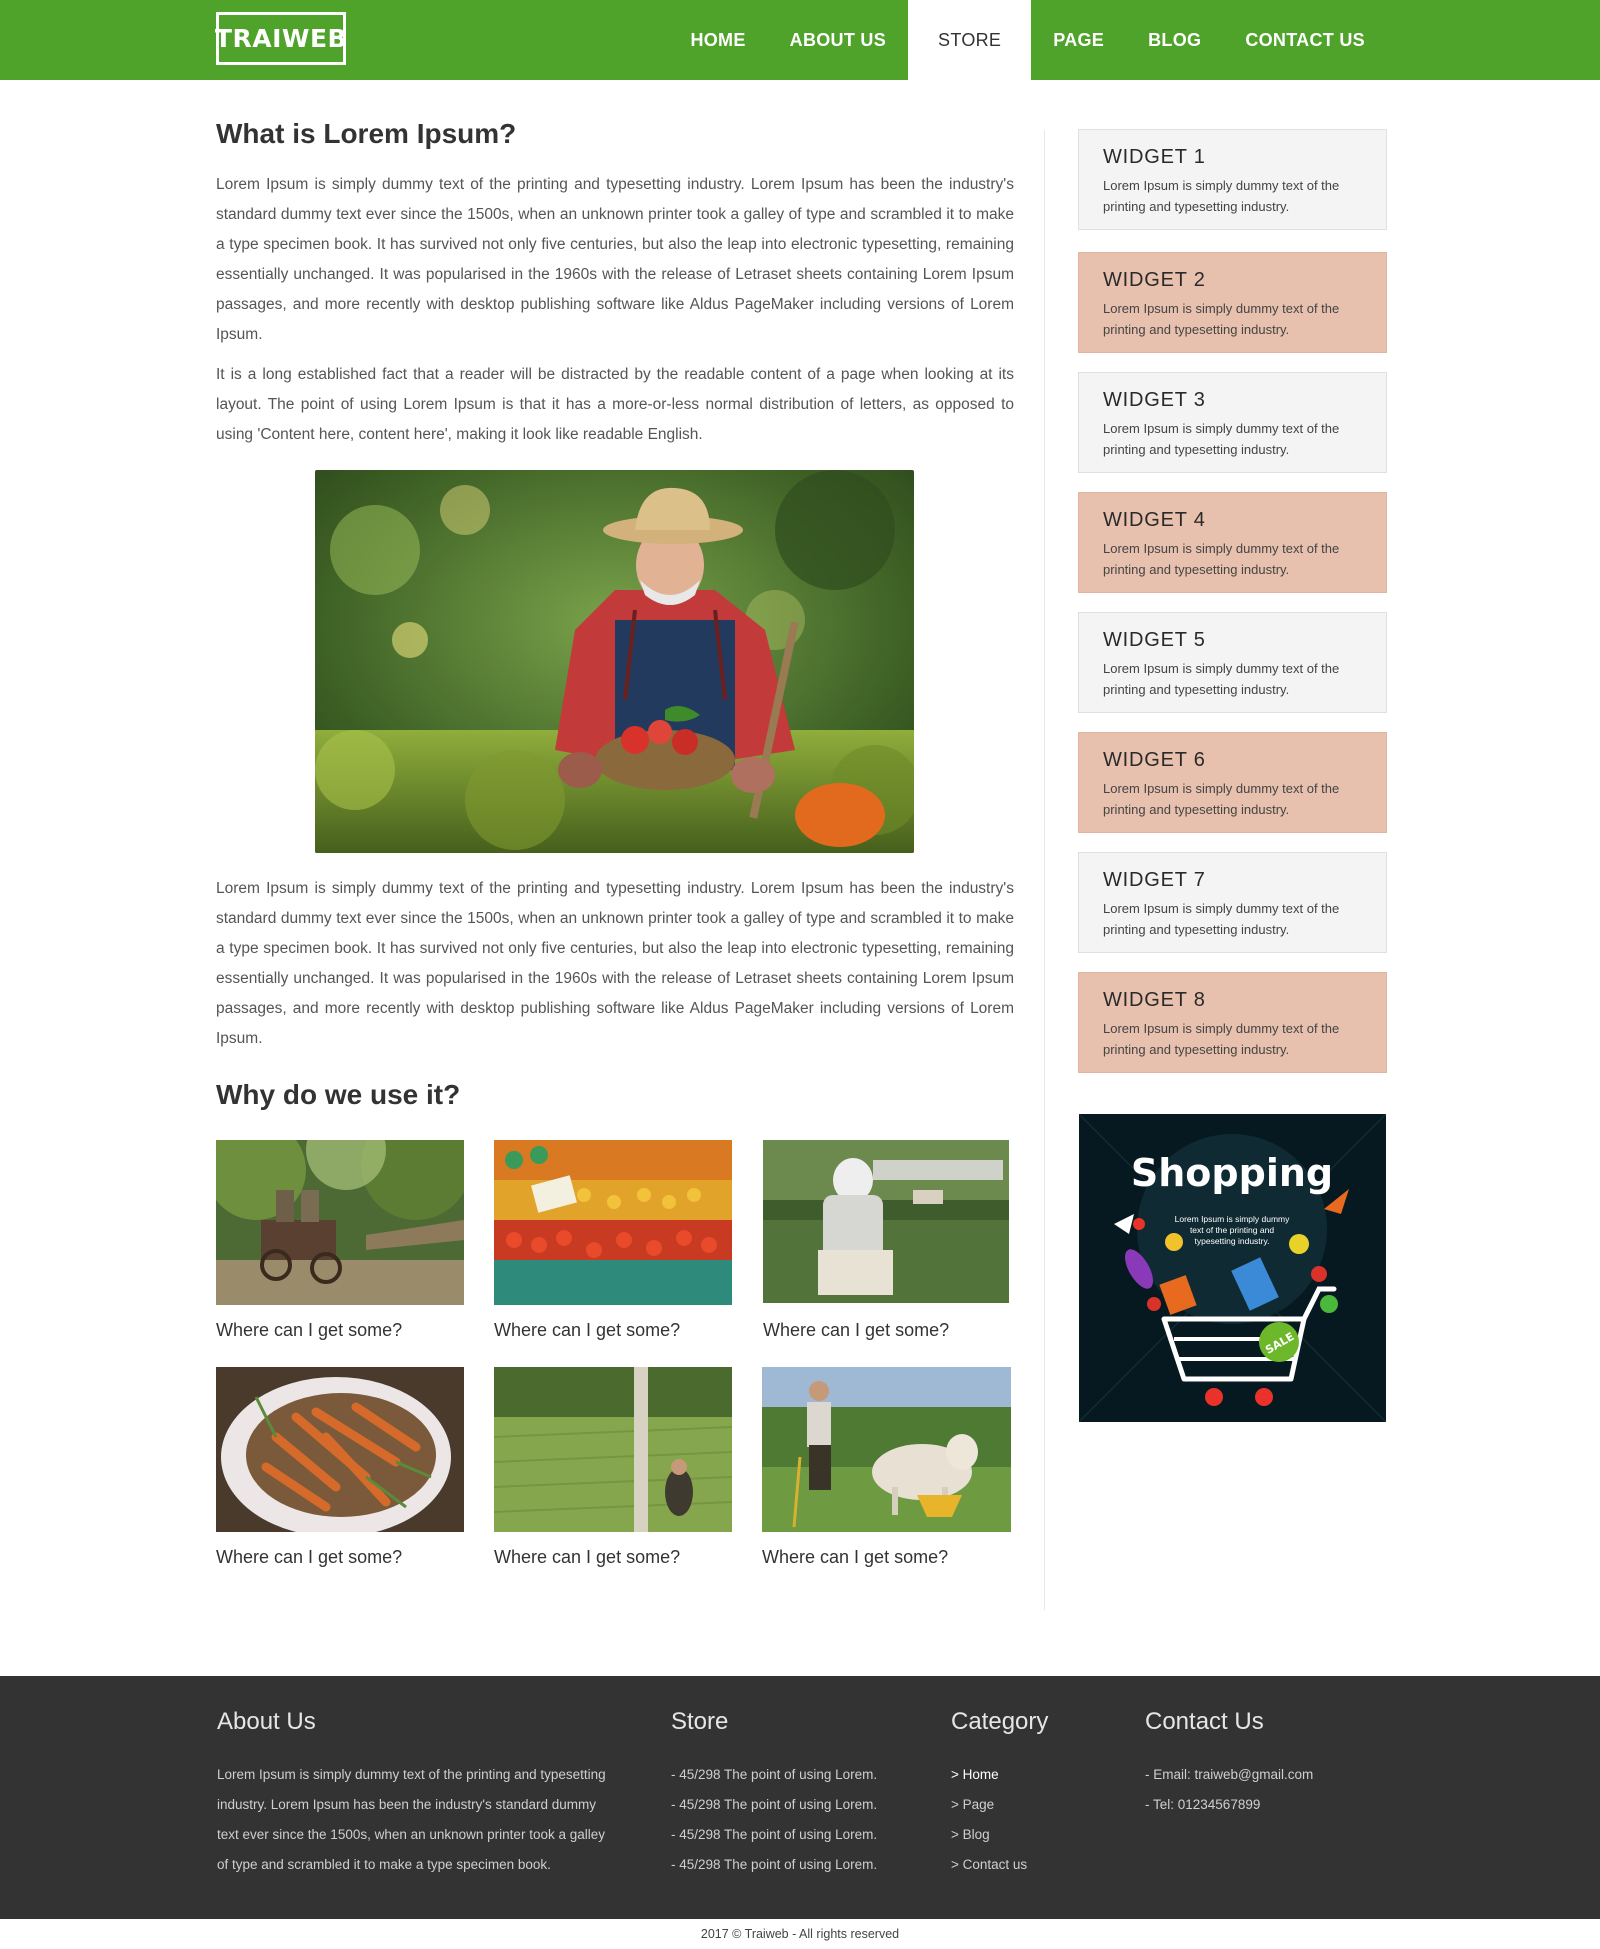  Describe the element at coordinates (1026, 1805) in the screenshot. I see `footer-category-page: > Page` at that location.